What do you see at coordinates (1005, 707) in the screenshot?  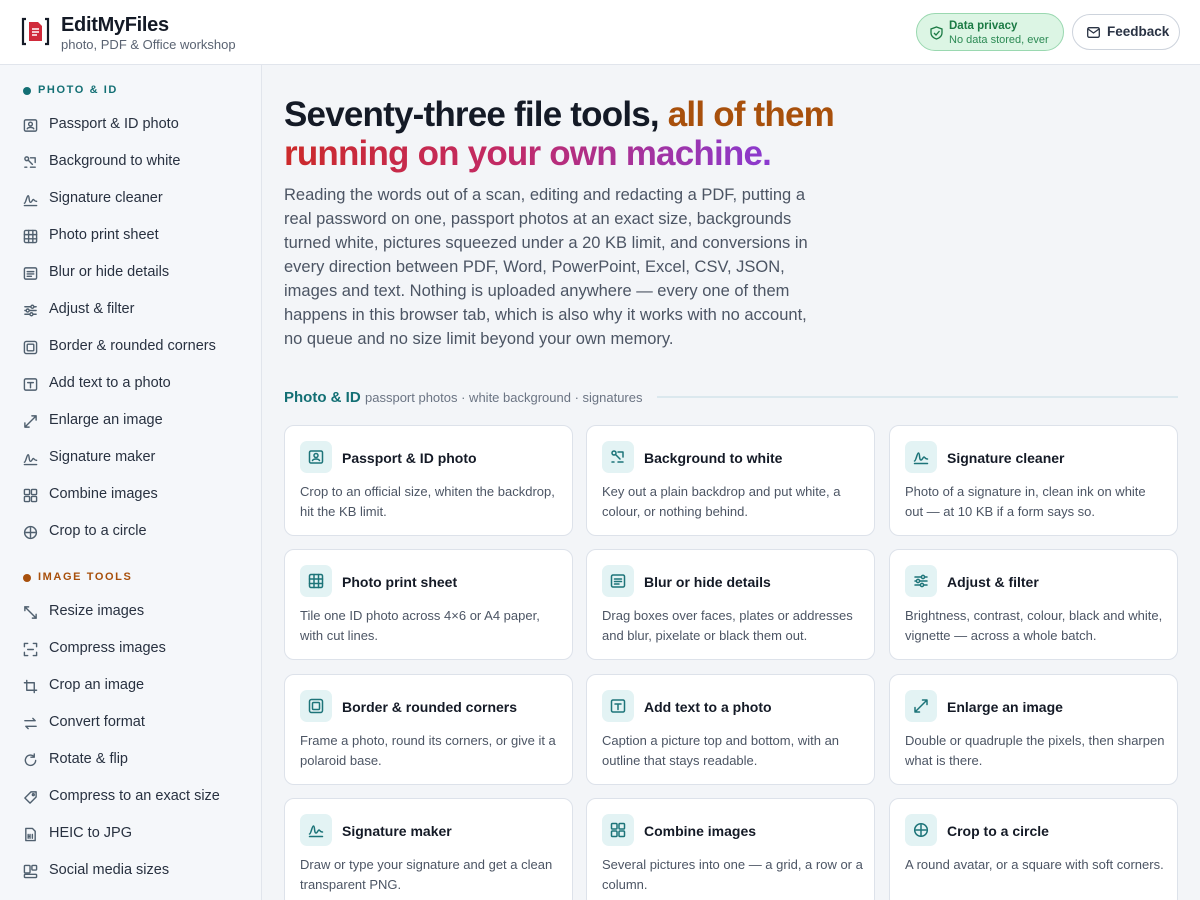 I see `card-title: Enlarge an image` at bounding box center [1005, 707].